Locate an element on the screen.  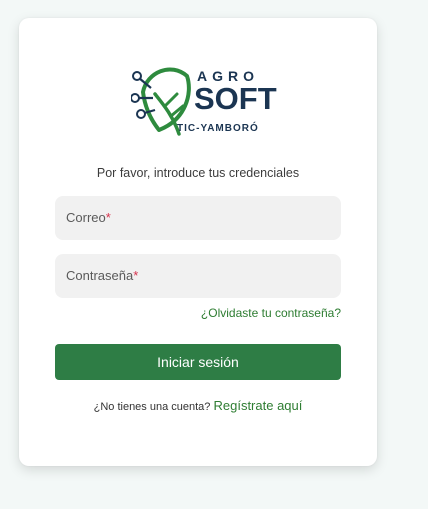
signup-link: Regístrate aquí is located at coordinates (257, 405).